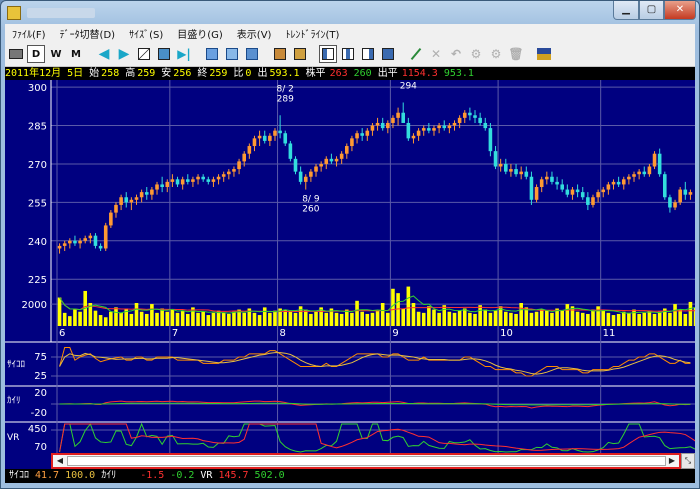  What do you see at coordinates (626, 10) in the screenshot?
I see `minimize-button: ▁` at bounding box center [626, 10].